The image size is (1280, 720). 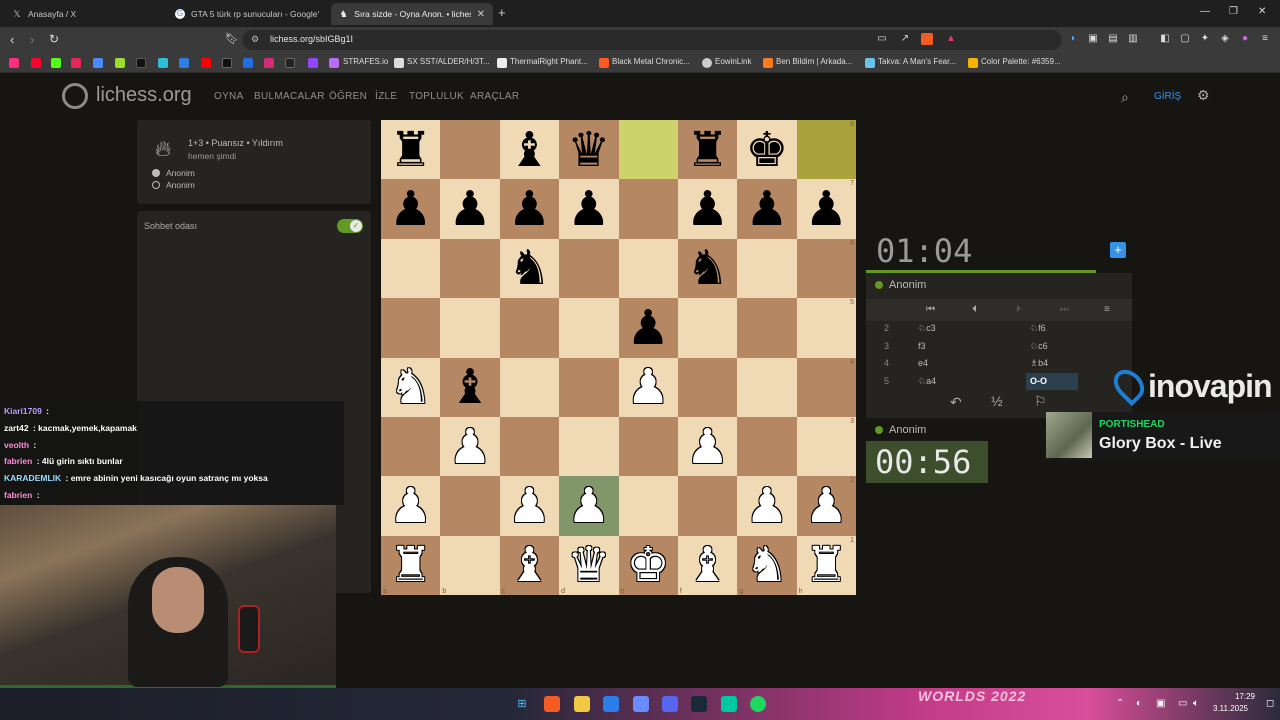 I want to click on bottom-player: Anonim, so click(x=956, y=430).